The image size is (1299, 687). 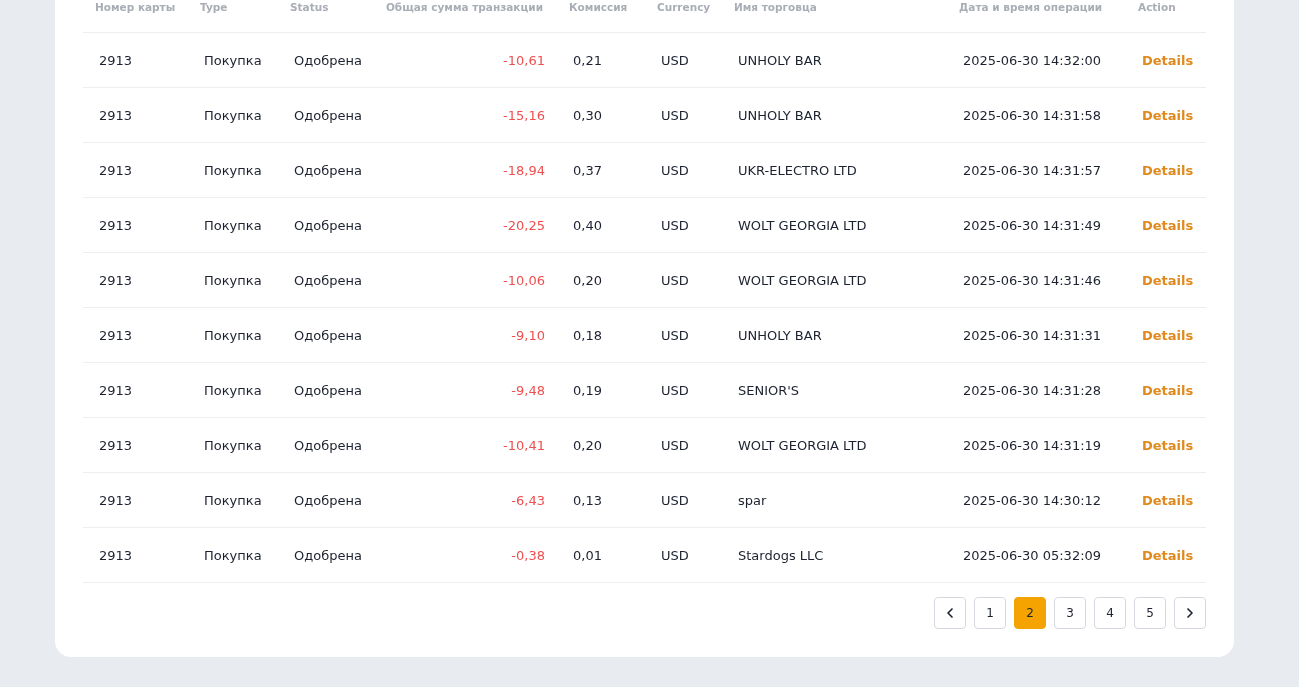 What do you see at coordinates (601, 500) in the screenshot?
I see `table-cell: 0,13` at bounding box center [601, 500].